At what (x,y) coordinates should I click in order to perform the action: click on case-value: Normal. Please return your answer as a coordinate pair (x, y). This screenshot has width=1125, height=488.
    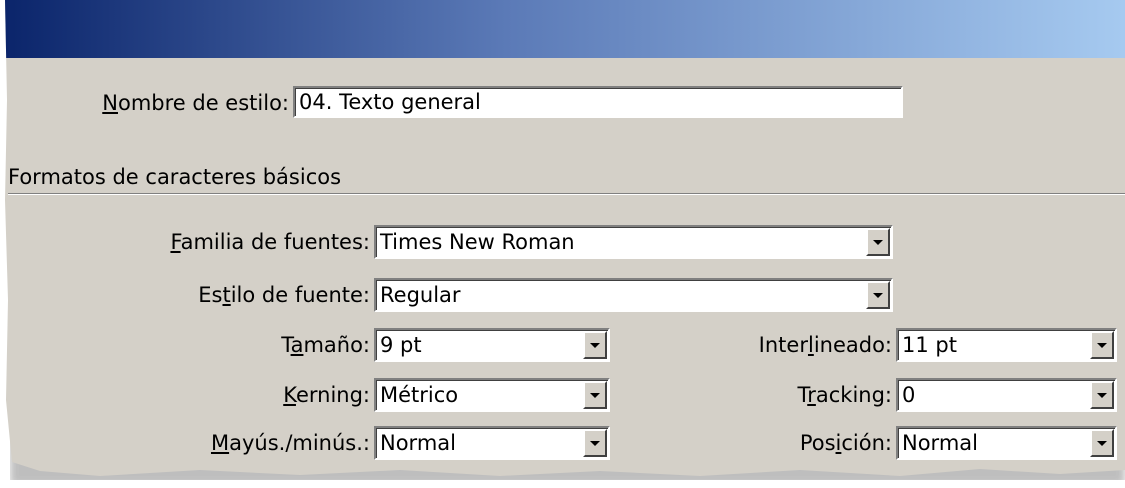
    Looking at the image, I should click on (418, 443).